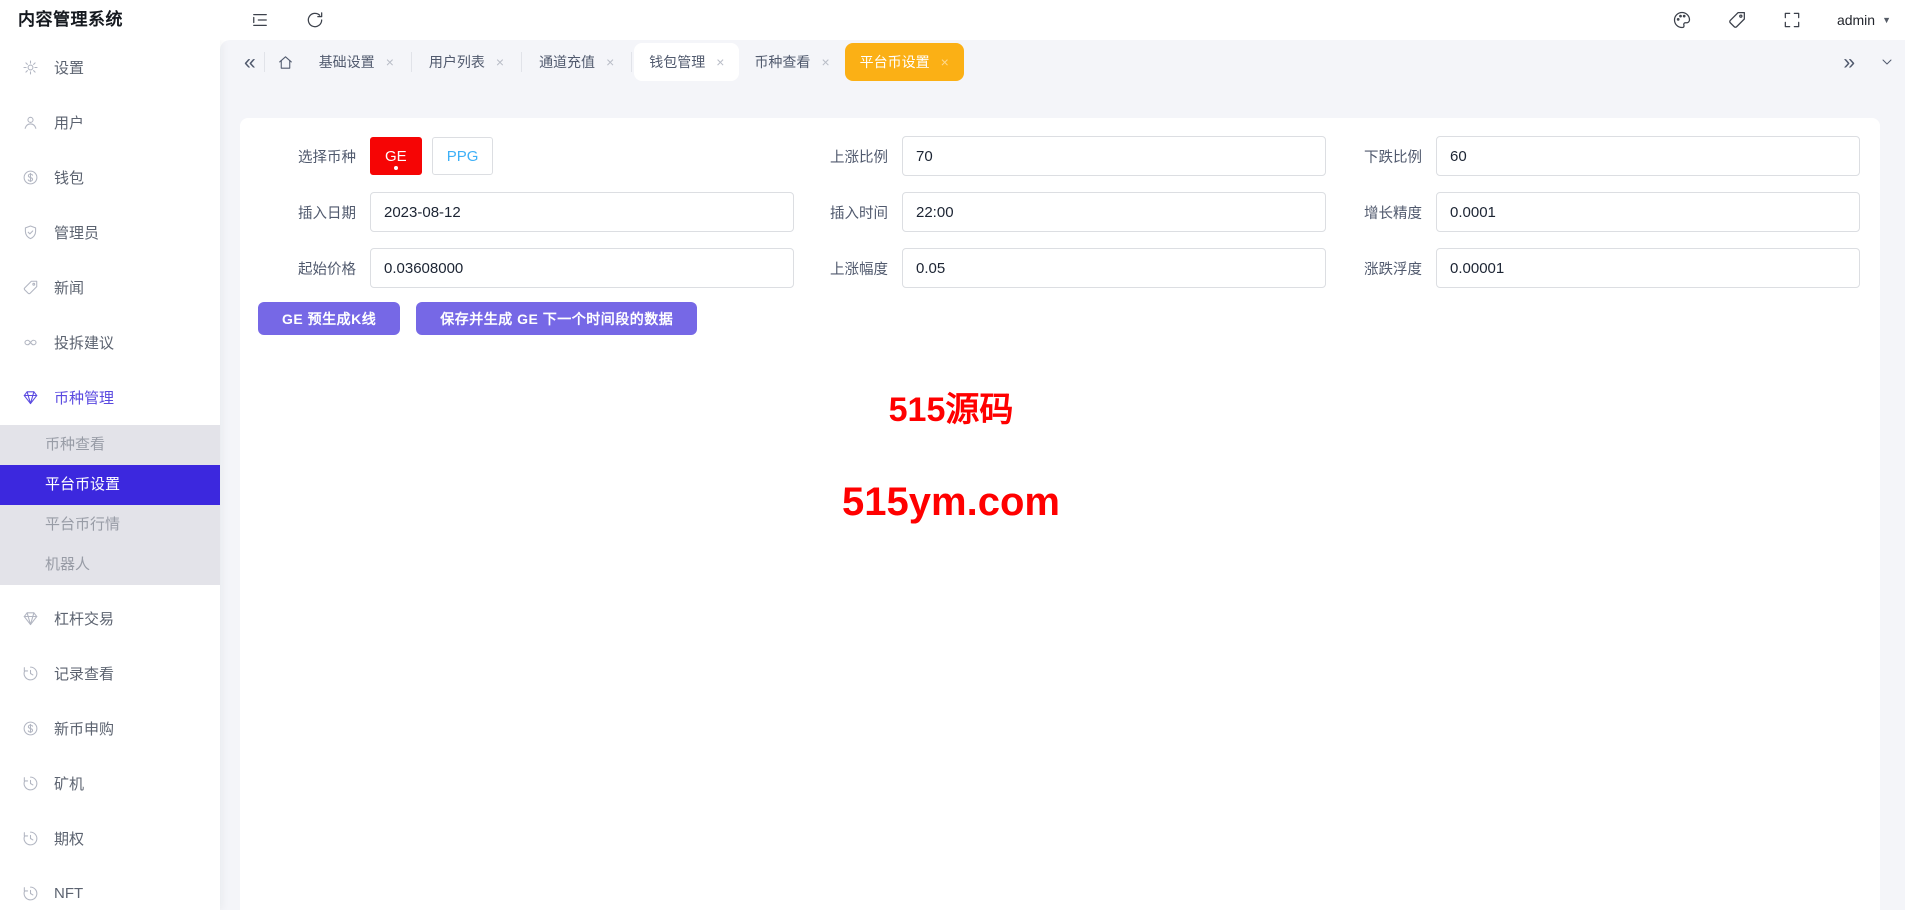 Image resolution: width=1905 pixels, height=910 pixels. Describe the element at coordinates (1648, 268) in the screenshot. I see `fluctuation-input` at that location.